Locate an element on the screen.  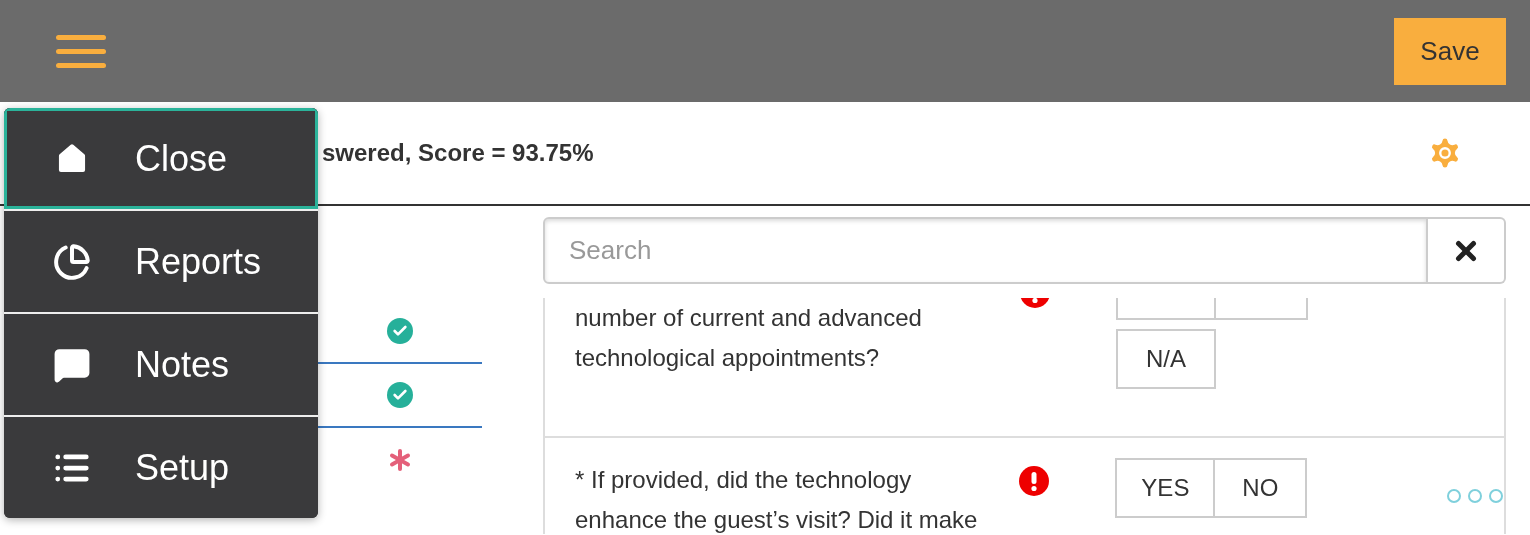
clear-search-button is located at coordinates (1467, 250).